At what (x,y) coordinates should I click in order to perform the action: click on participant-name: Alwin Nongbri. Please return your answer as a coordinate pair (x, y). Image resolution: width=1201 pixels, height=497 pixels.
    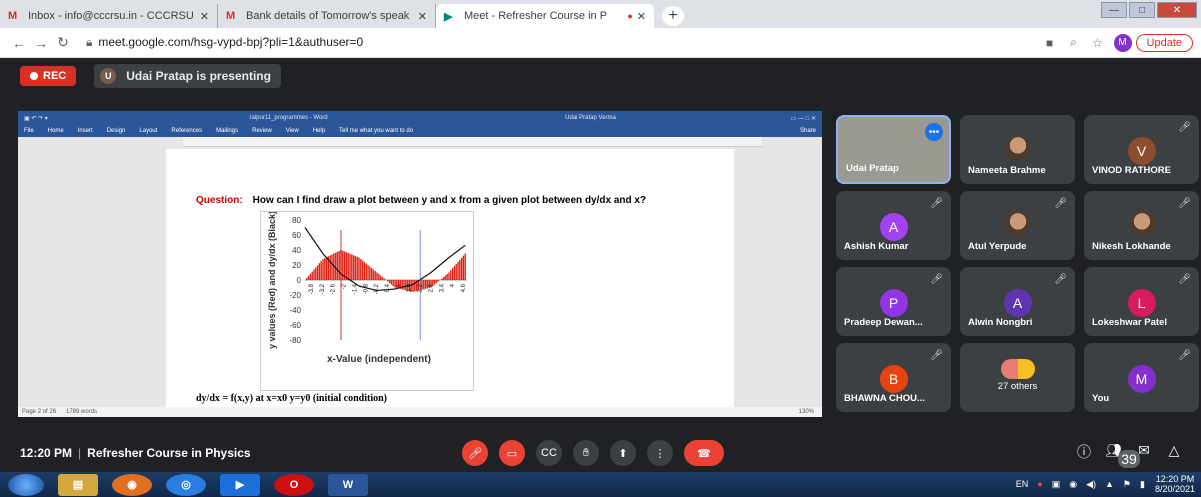
    Looking at the image, I should click on (1000, 322).